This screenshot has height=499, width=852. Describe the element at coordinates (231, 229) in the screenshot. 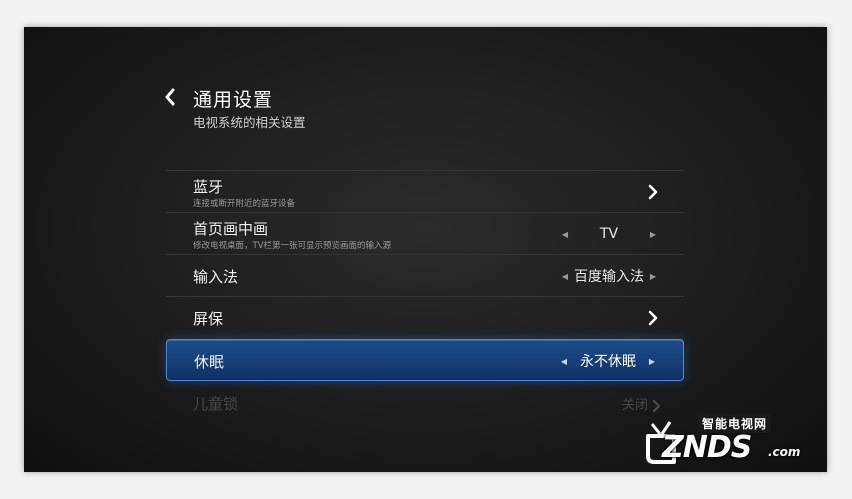

I see `setting-label: 首页画中画` at that location.